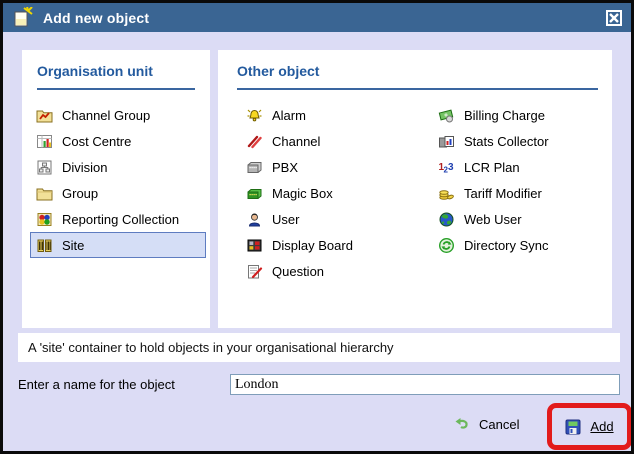 The height and width of the screenshot is (454, 634). I want to click on list-item-division: Division, so click(118, 167).